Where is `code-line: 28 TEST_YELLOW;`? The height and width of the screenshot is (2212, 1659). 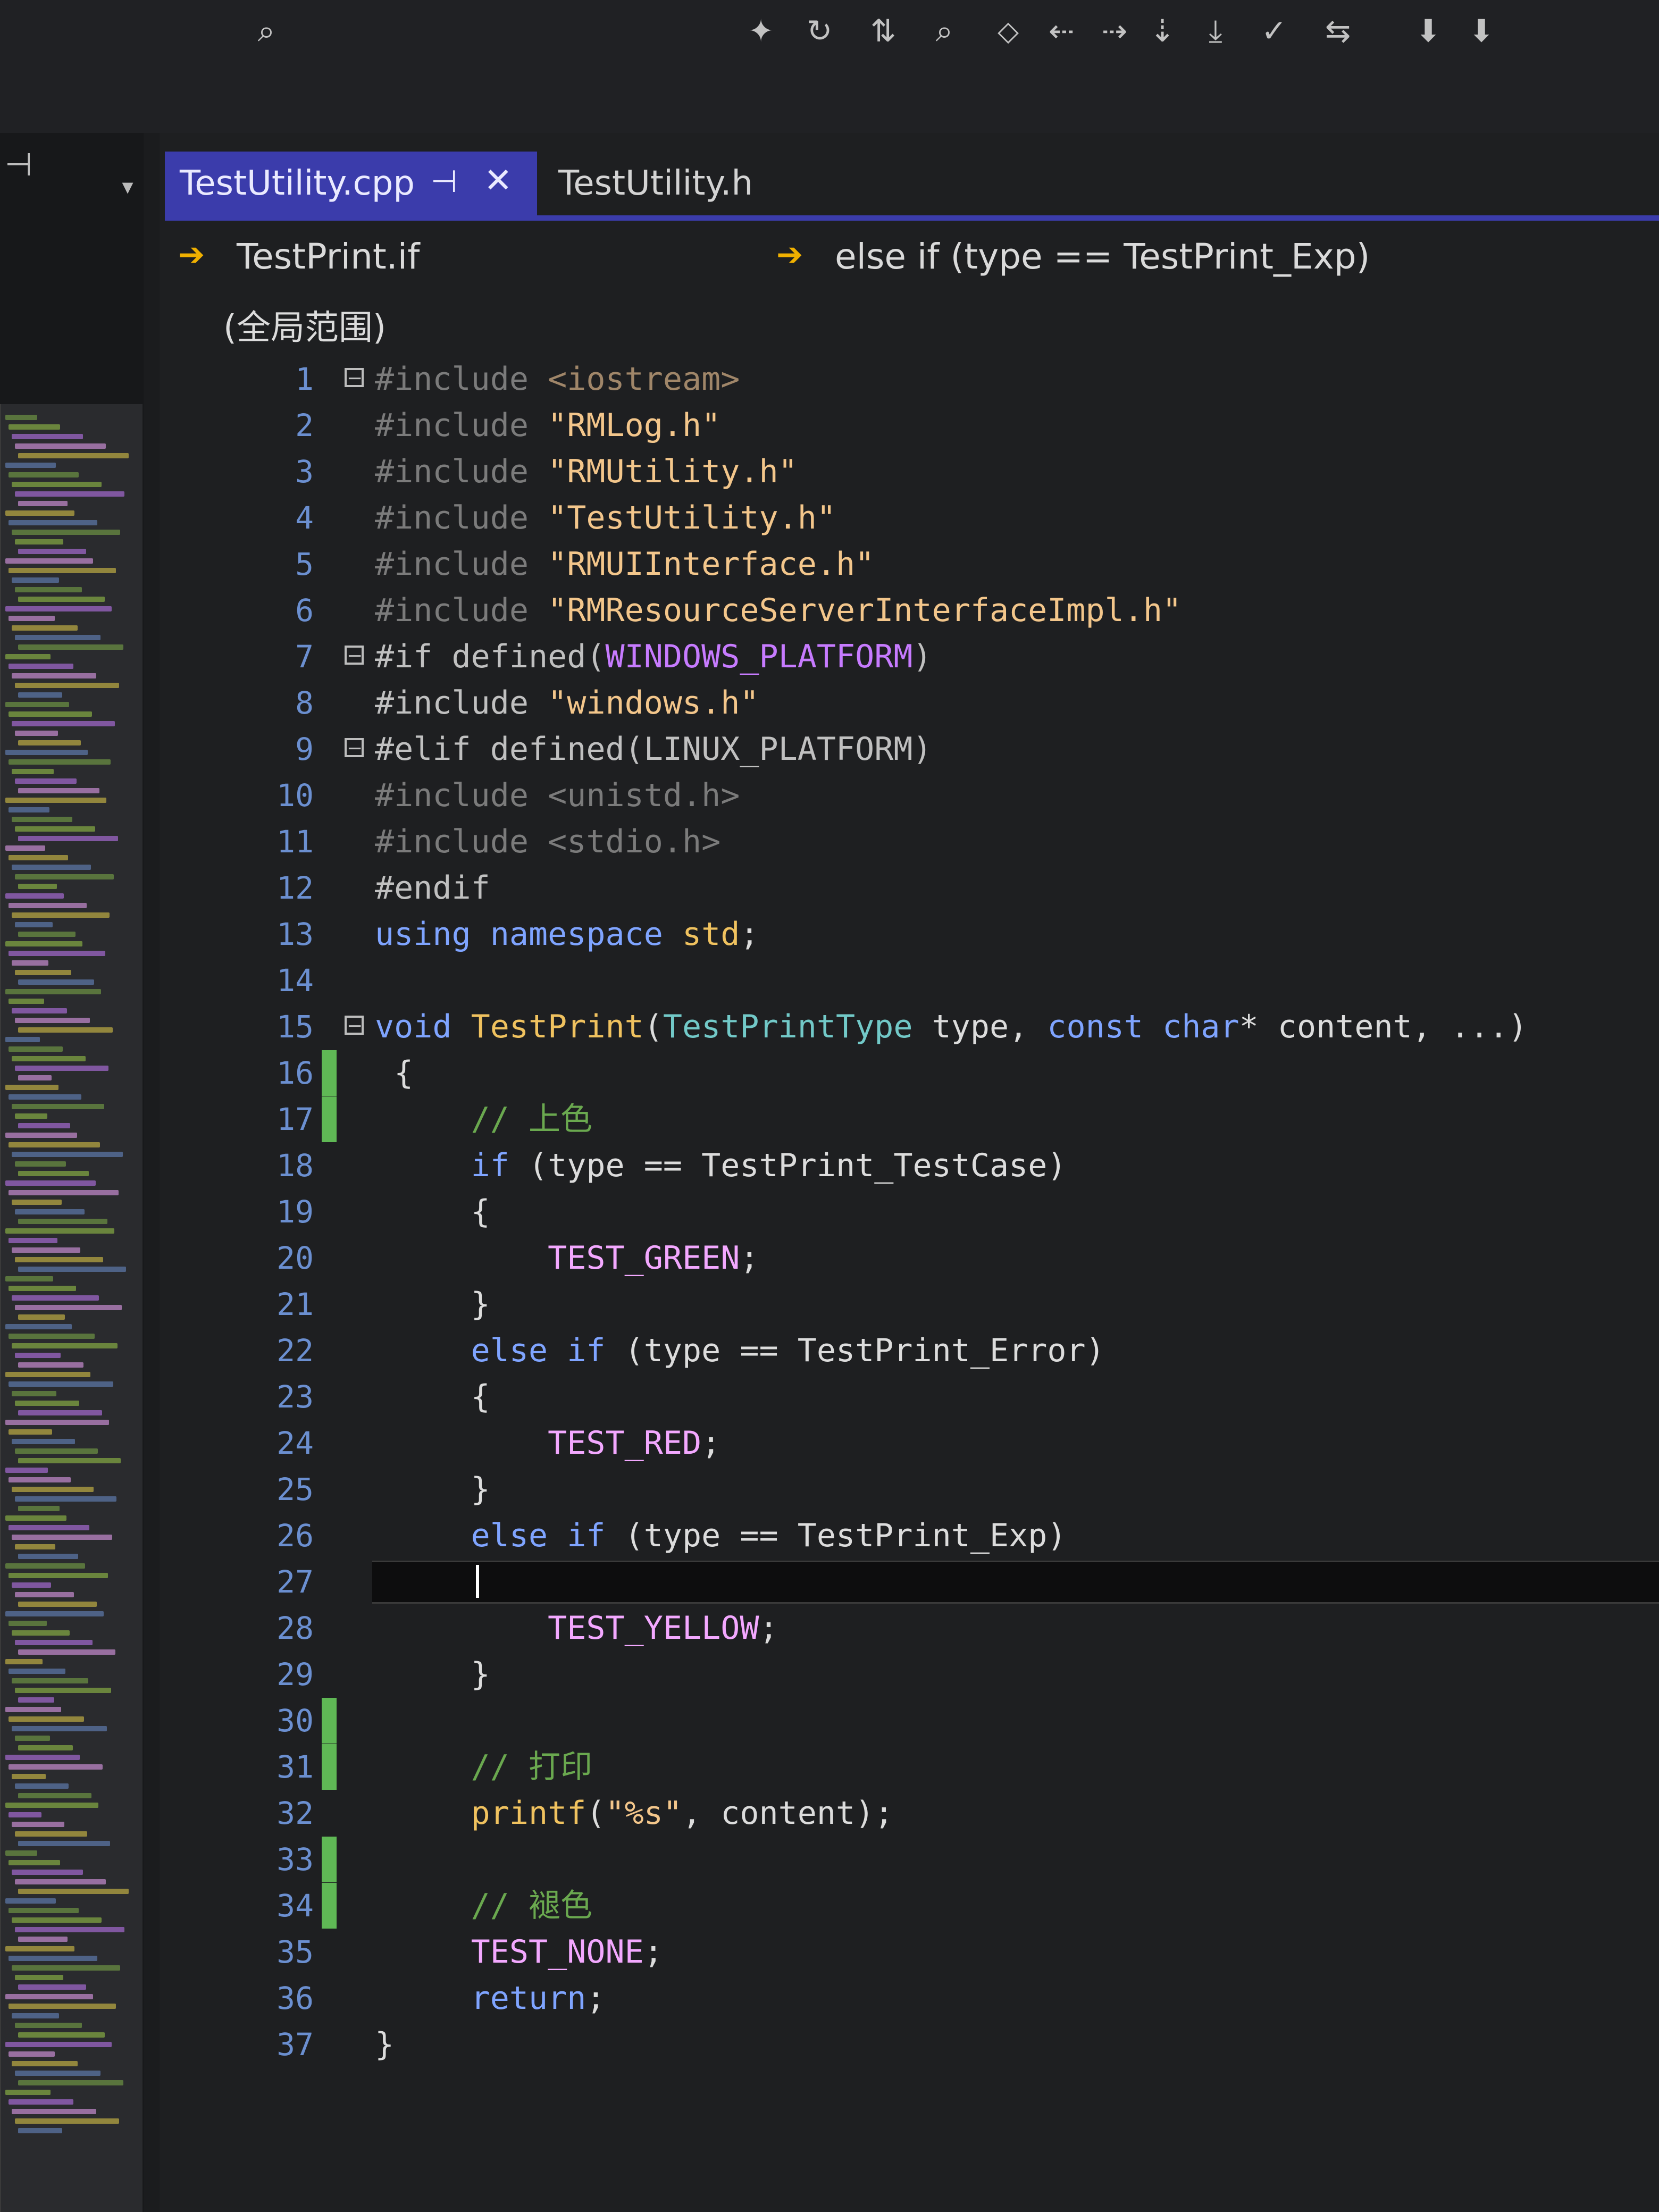 code-line: 28 TEST_YELLOW; is located at coordinates (829, 1628).